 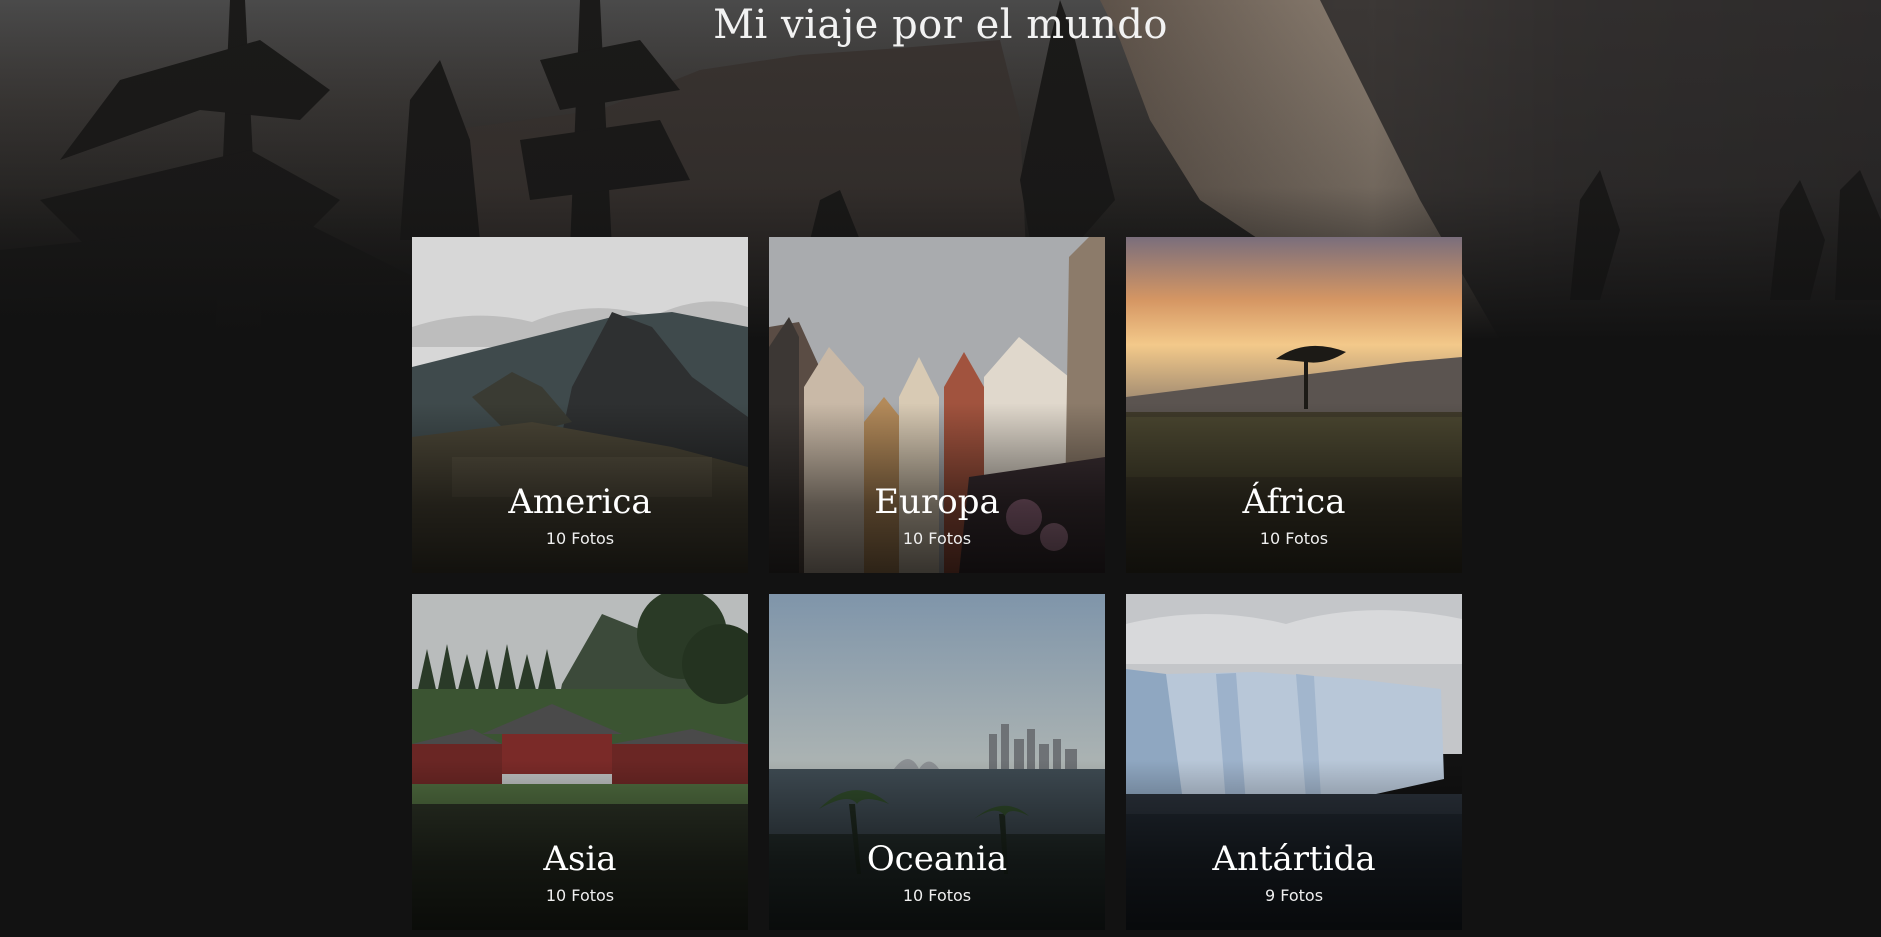 I want to click on continent-card-america: America 10 Fotos, so click(x=580, y=405).